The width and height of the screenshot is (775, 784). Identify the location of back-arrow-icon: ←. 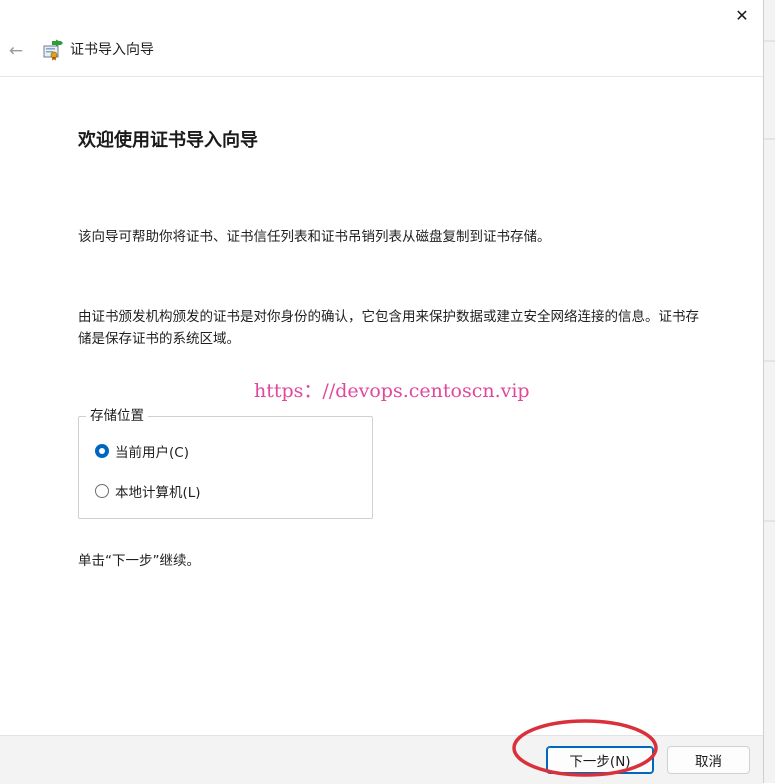
(16, 51).